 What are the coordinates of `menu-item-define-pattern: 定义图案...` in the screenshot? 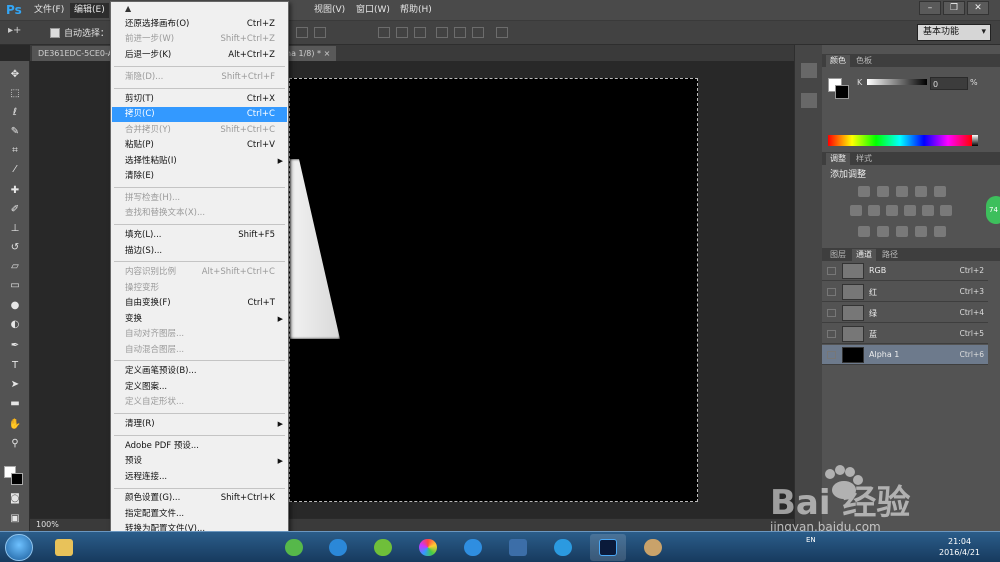 It's located at (199, 387).